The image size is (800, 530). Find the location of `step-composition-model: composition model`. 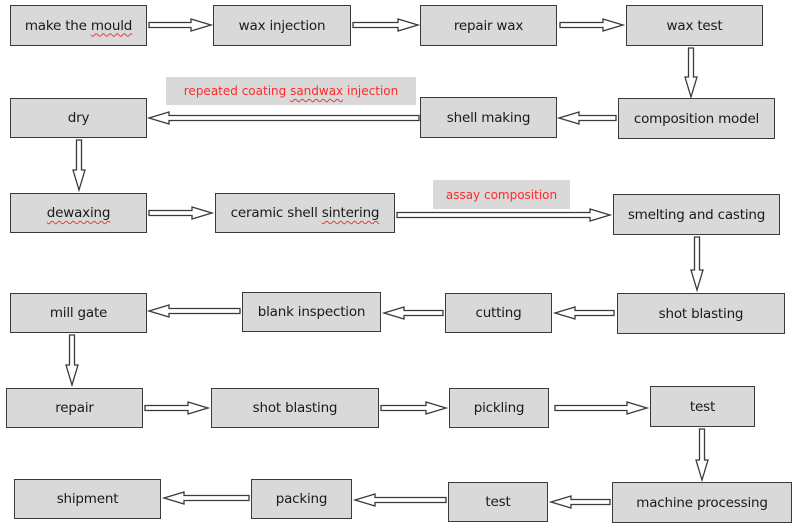

step-composition-model: composition model is located at coordinates (696, 118).